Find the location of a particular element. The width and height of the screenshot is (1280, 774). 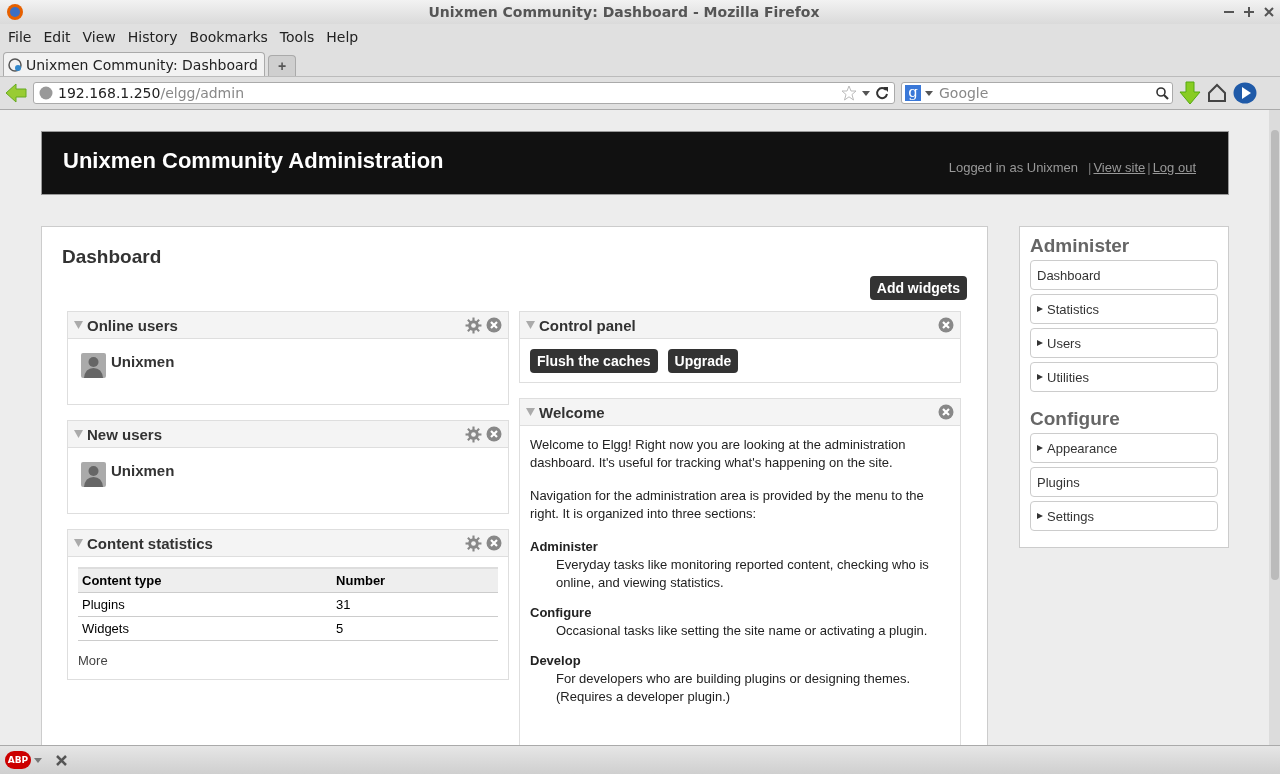

welcome-paragraph: Navigation for the administration area is provided by the menu to the right. It is organized into three sections: is located at coordinates (727, 505).